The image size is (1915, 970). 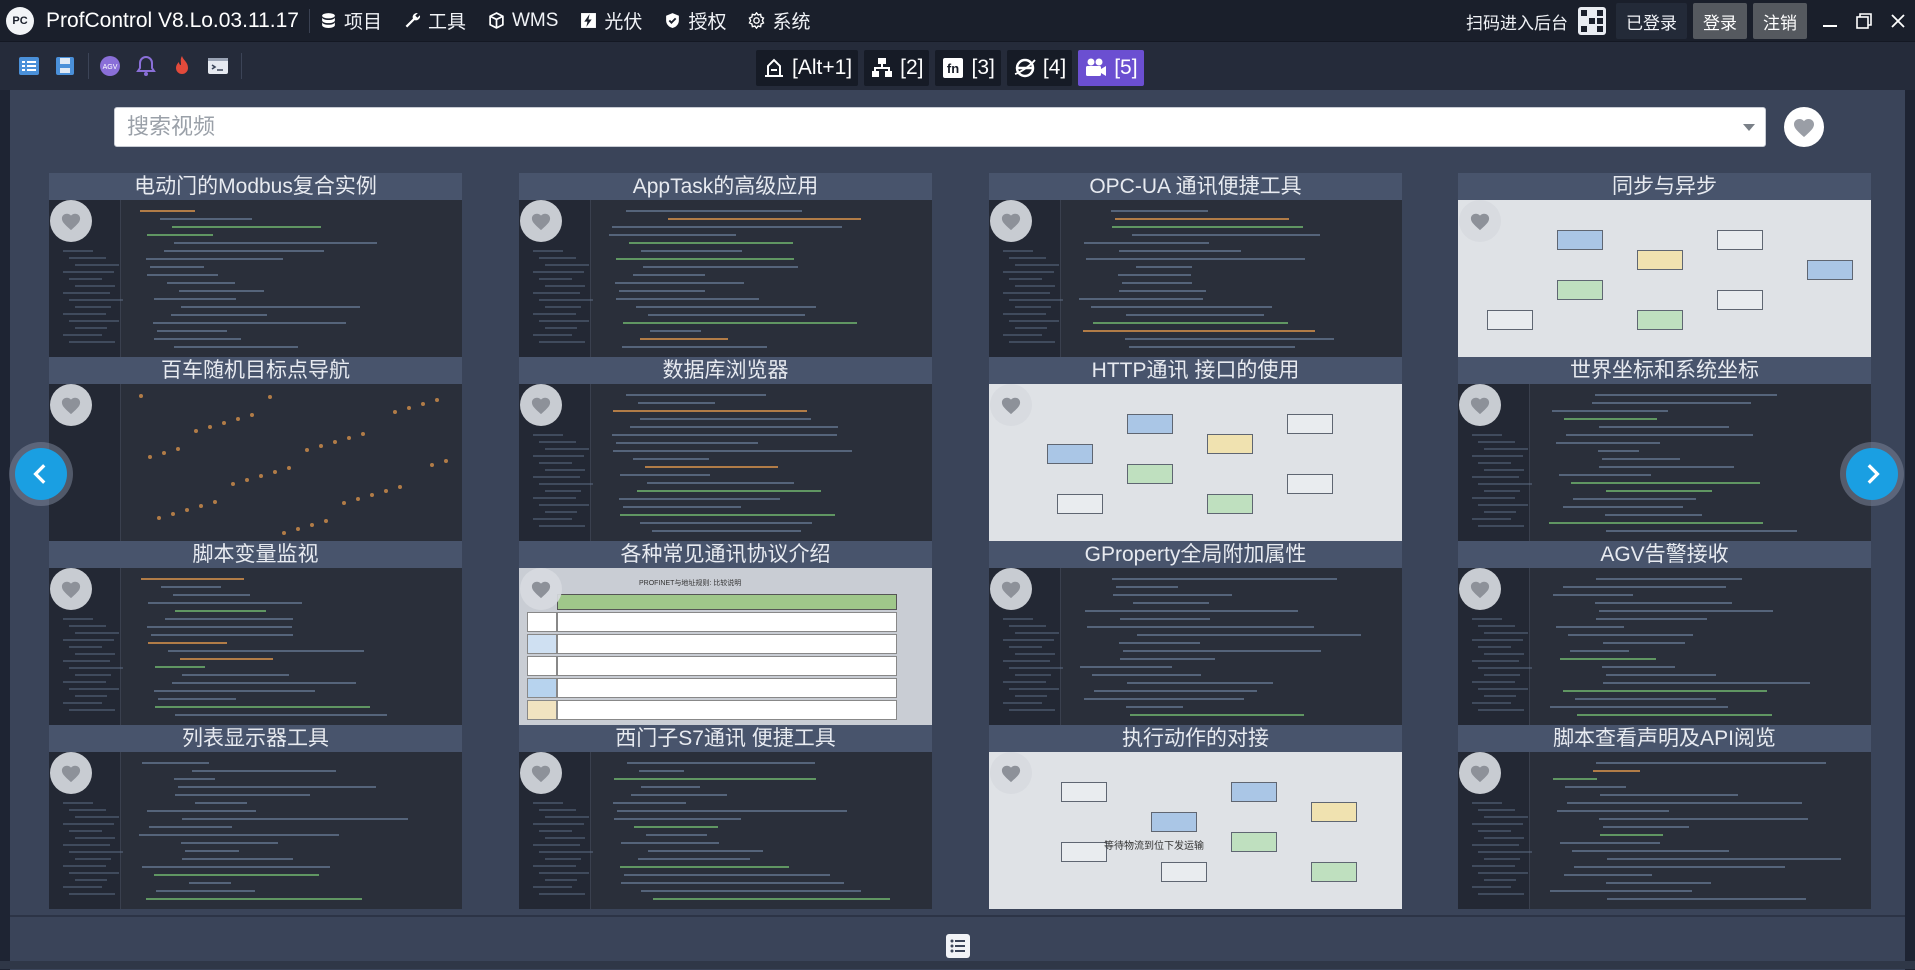 I want to click on tab-5: [5], so click(x=1111, y=68).